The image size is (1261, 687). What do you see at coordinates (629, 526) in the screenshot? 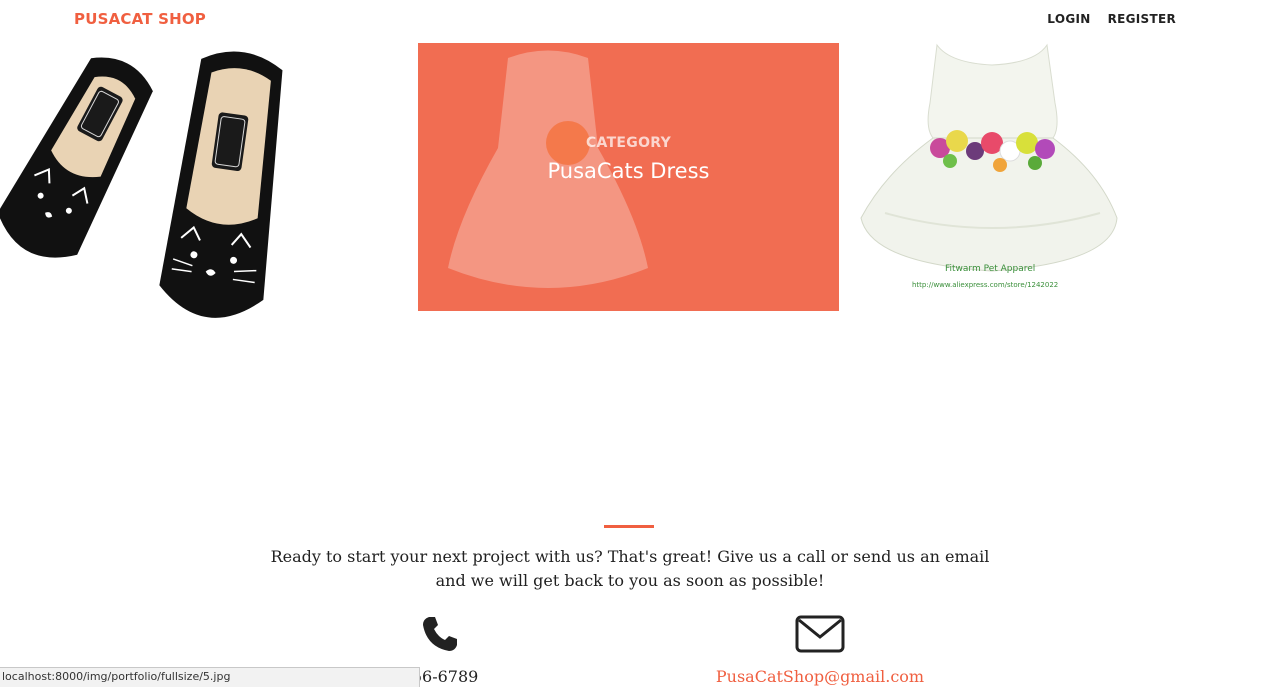
I see `section-divider` at bounding box center [629, 526].